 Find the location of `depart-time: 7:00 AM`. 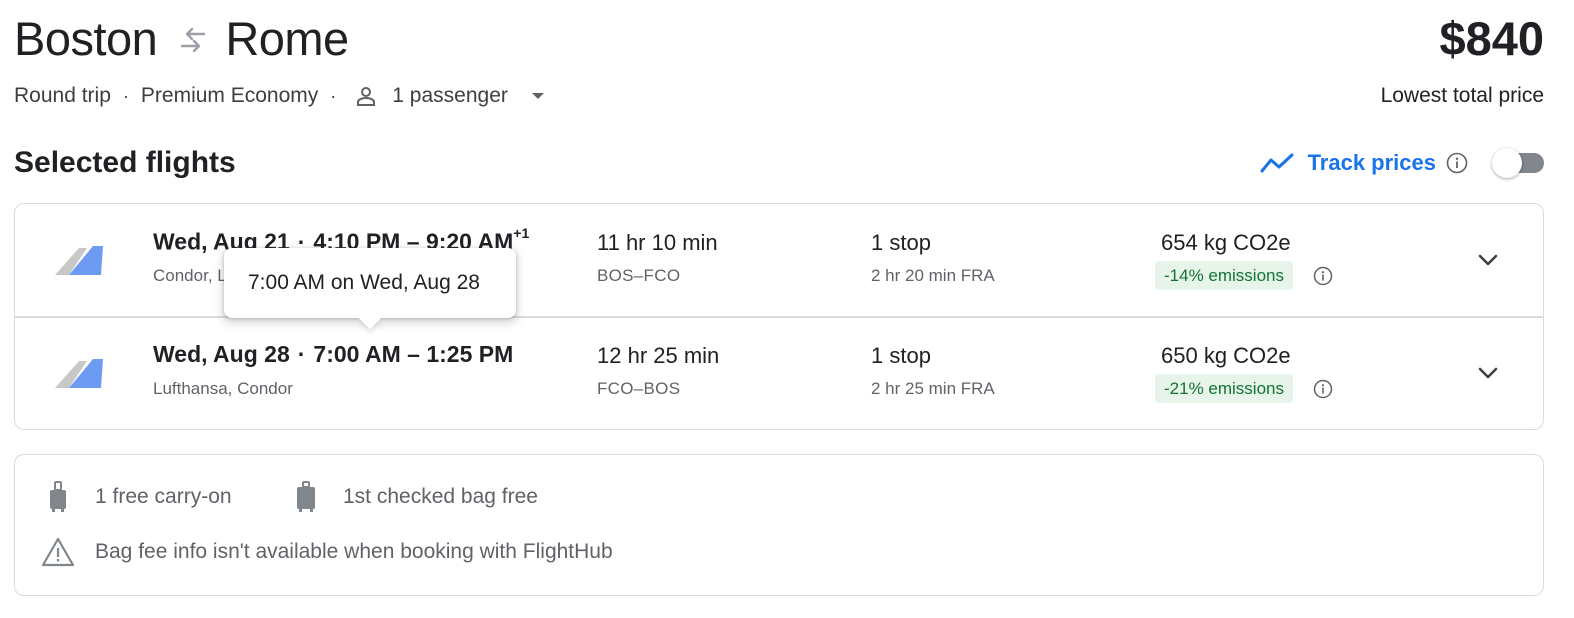

depart-time: 7:00 AM is located at coordinates (357, 354).